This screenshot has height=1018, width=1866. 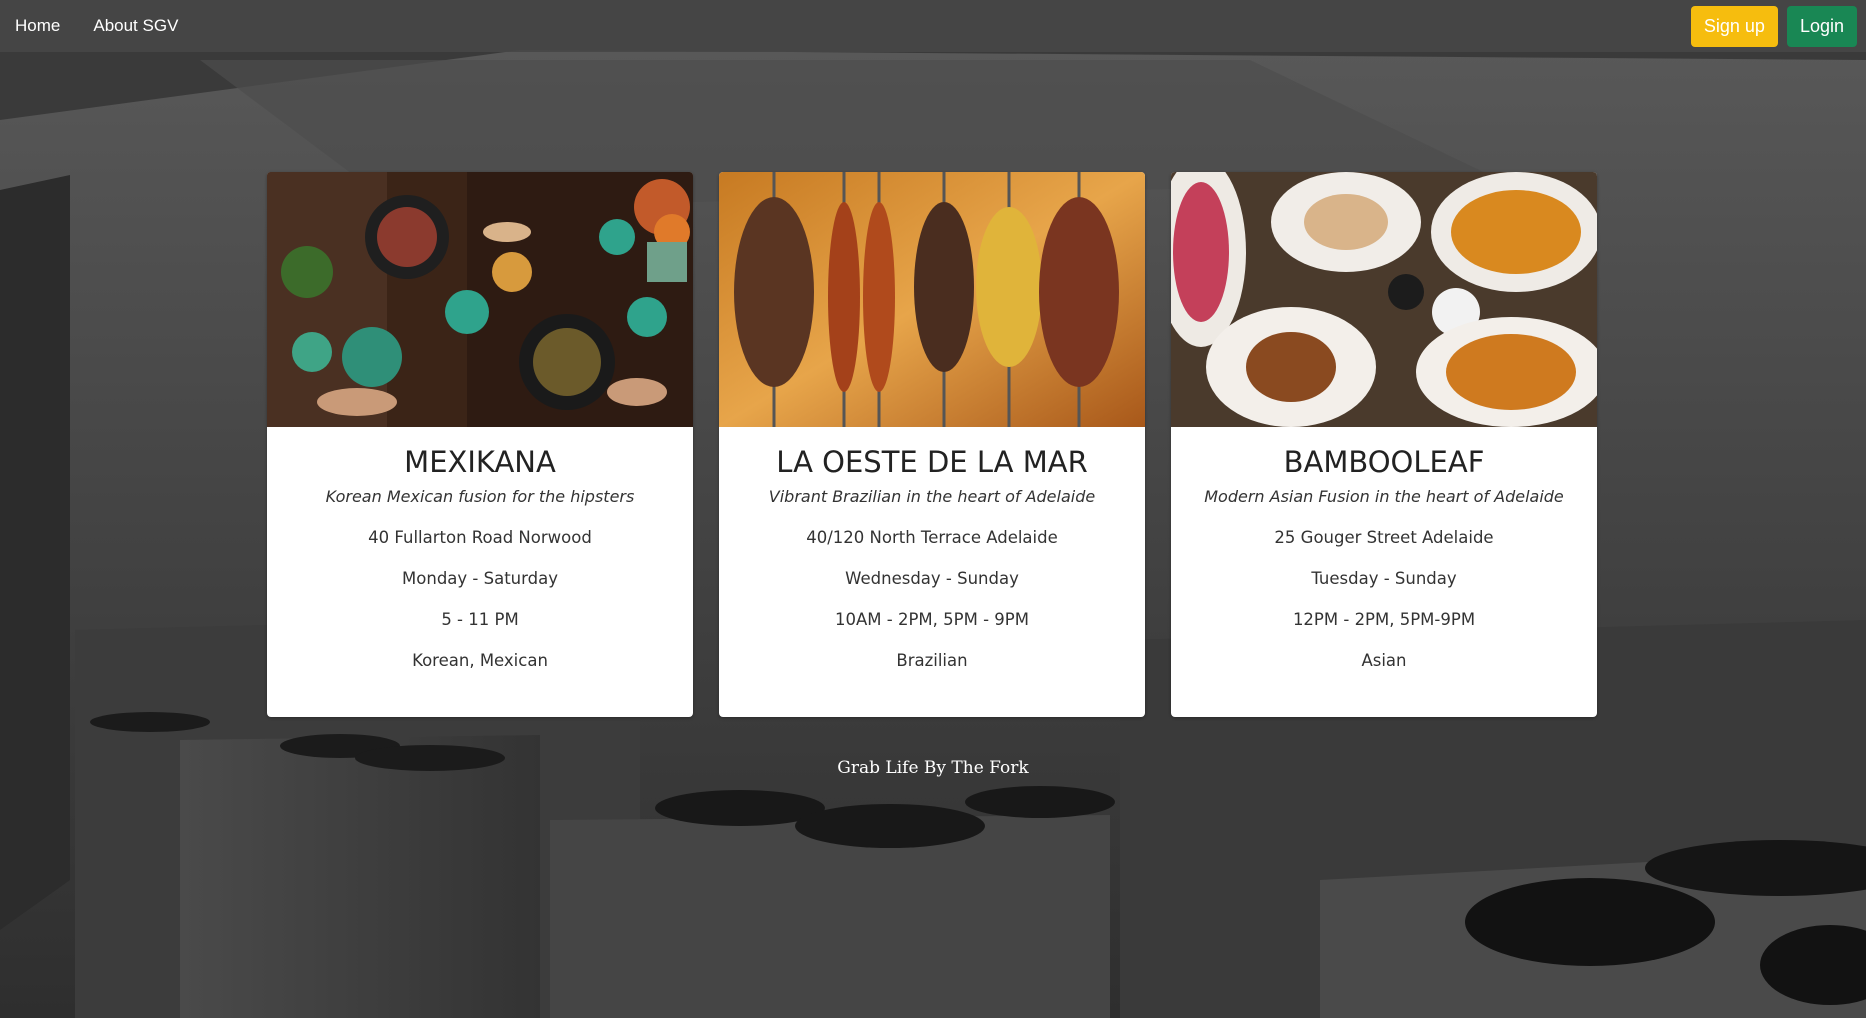 I want to click on restaurant-hours: 12PM - 2PM, 5PM-9PM, so click(x=1384, y=619).